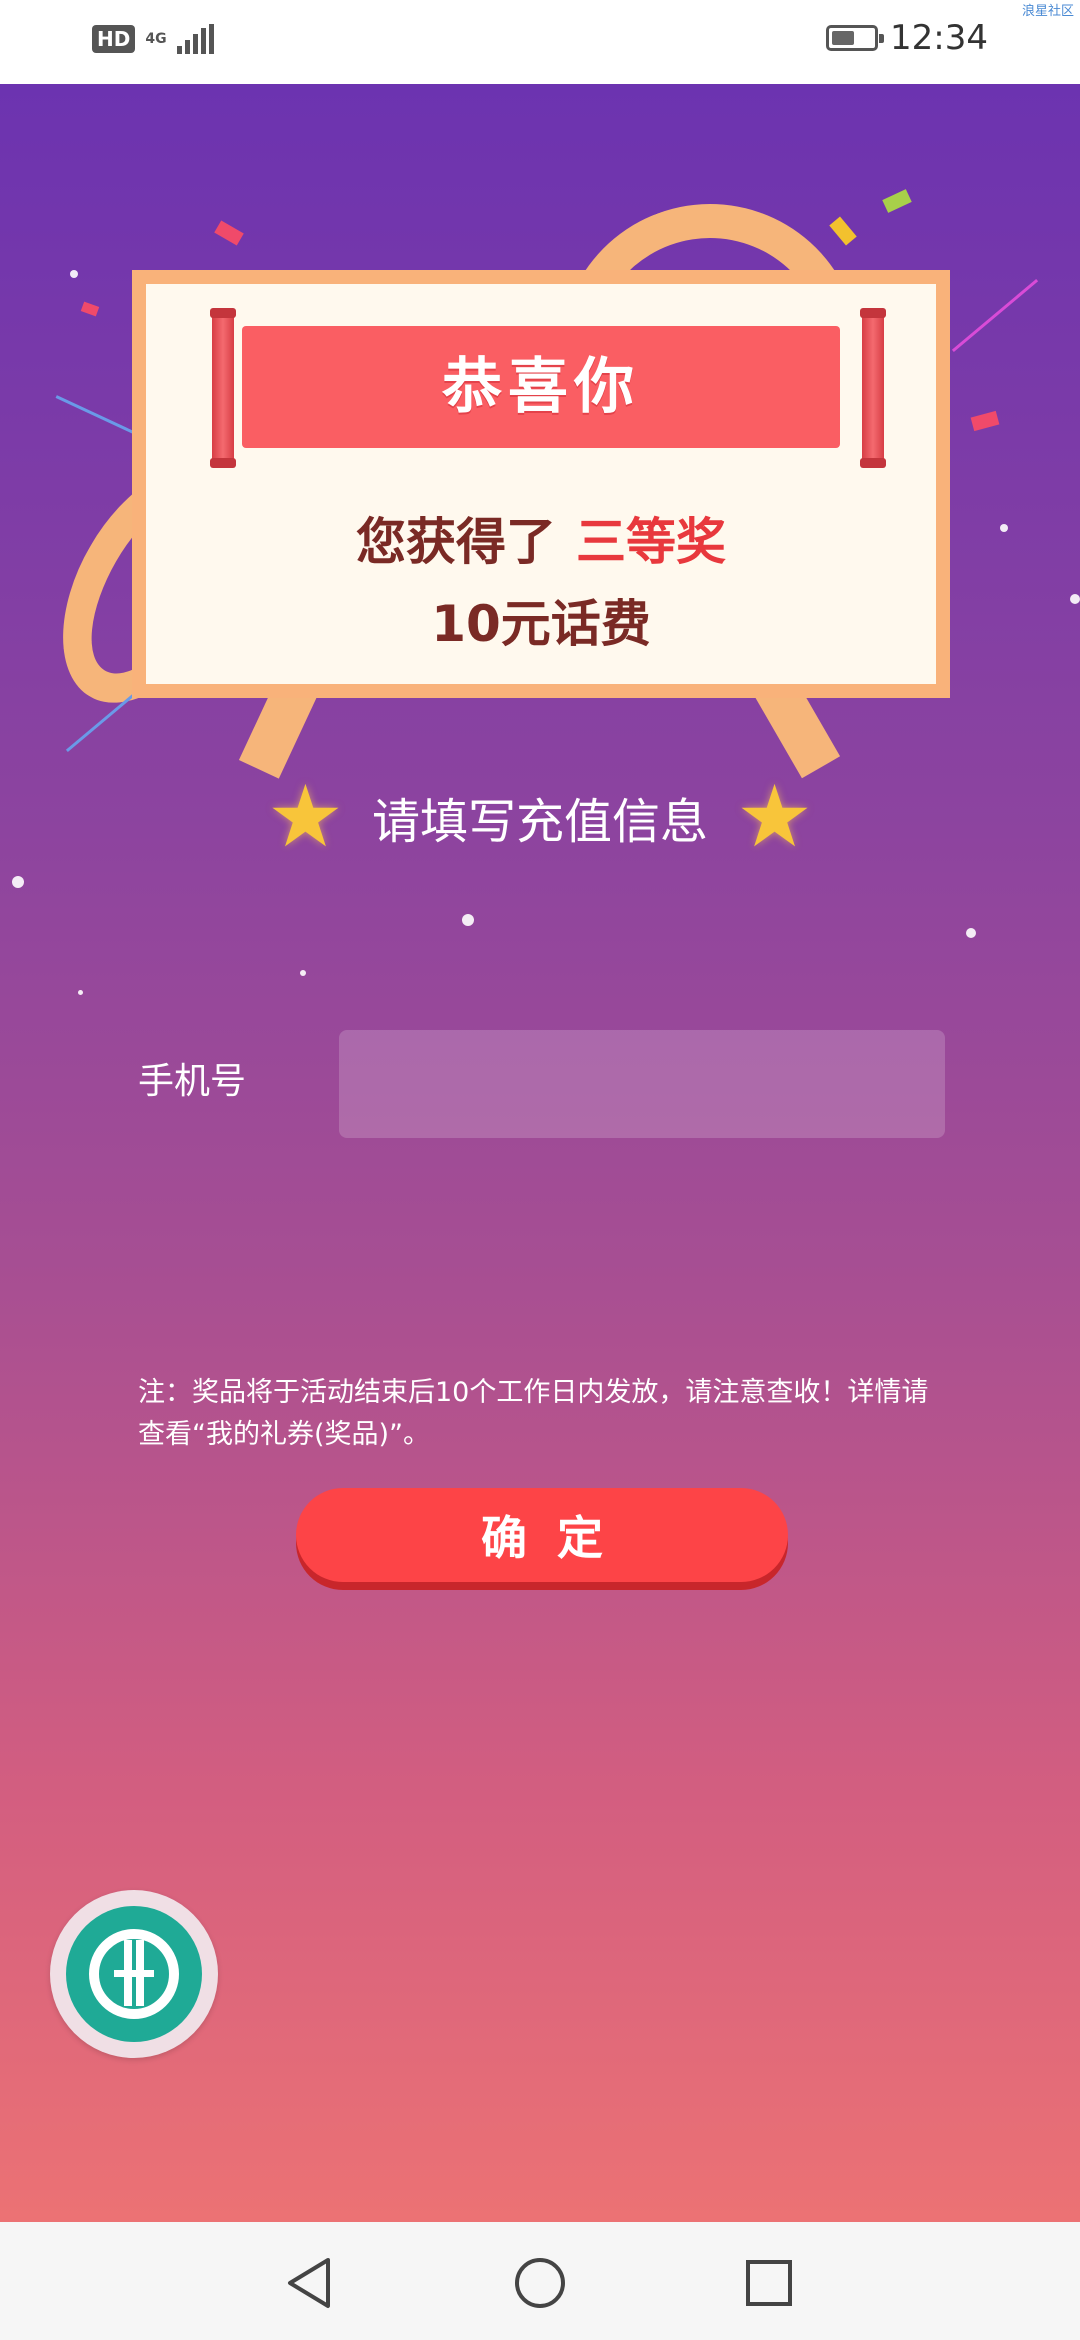  What do you see at coordinates (195, 39) in the screenshot?
I see `signal-icon` at bounding box center [195, 39].